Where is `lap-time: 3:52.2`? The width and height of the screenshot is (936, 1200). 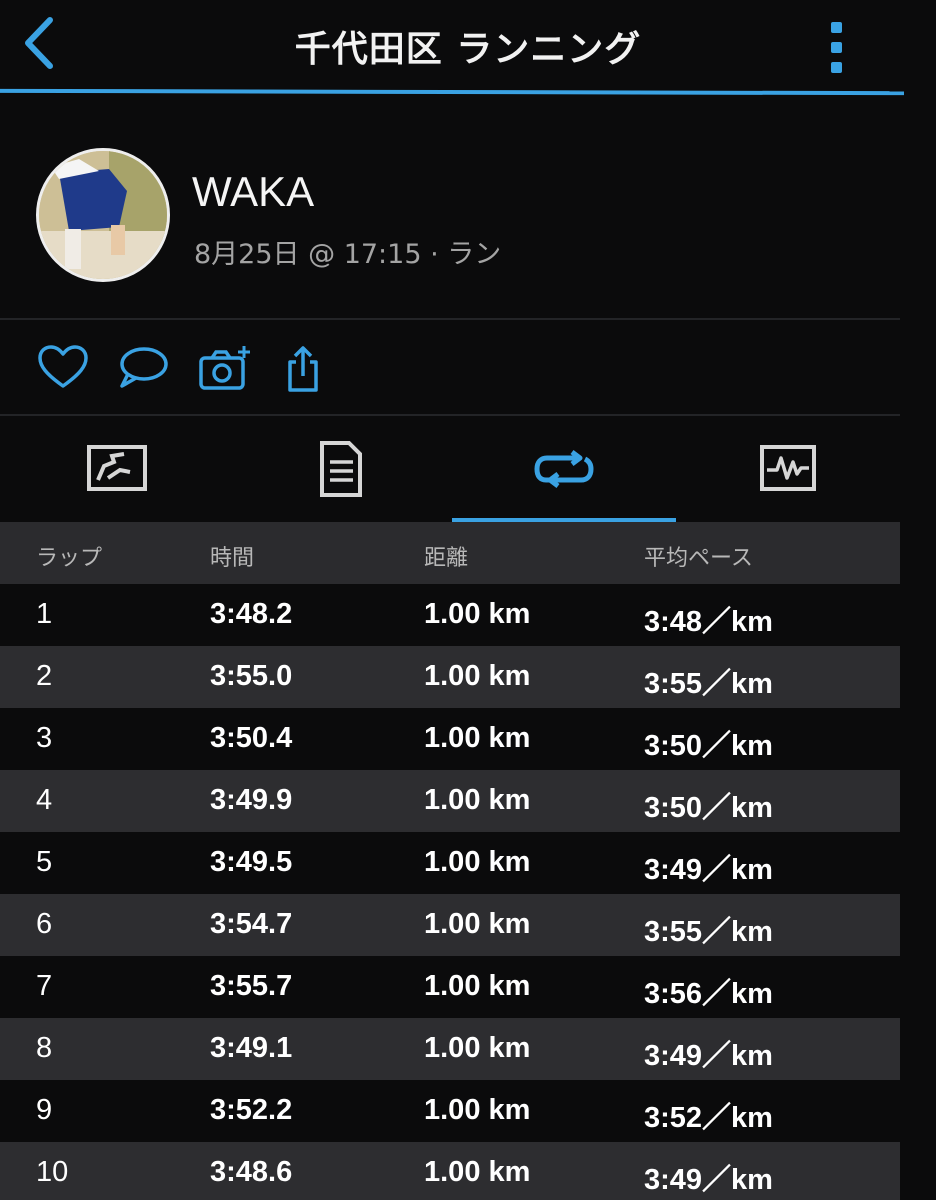
lap-time: 3:52.2 is located at coordinates (251, 1110).